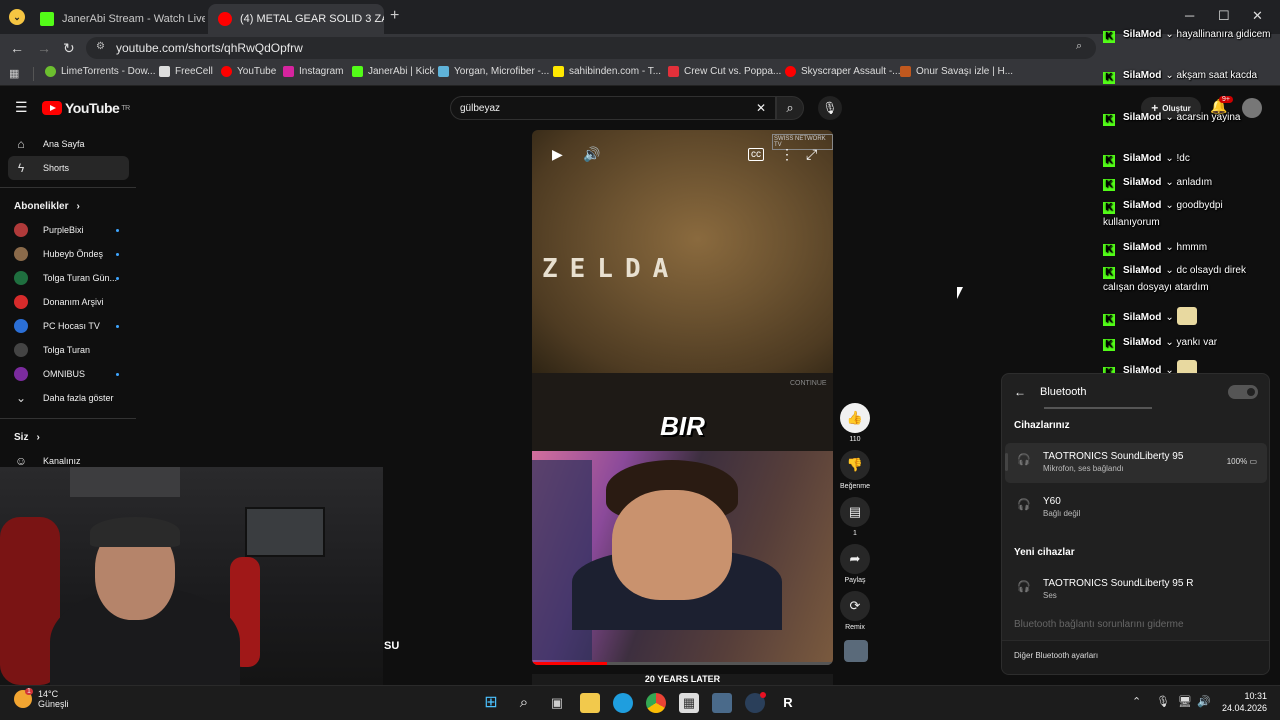 The image size is (1280, 720). I want to click on sidebar-item-home: ⌂ Ana Sayfa, so click(49, 144).